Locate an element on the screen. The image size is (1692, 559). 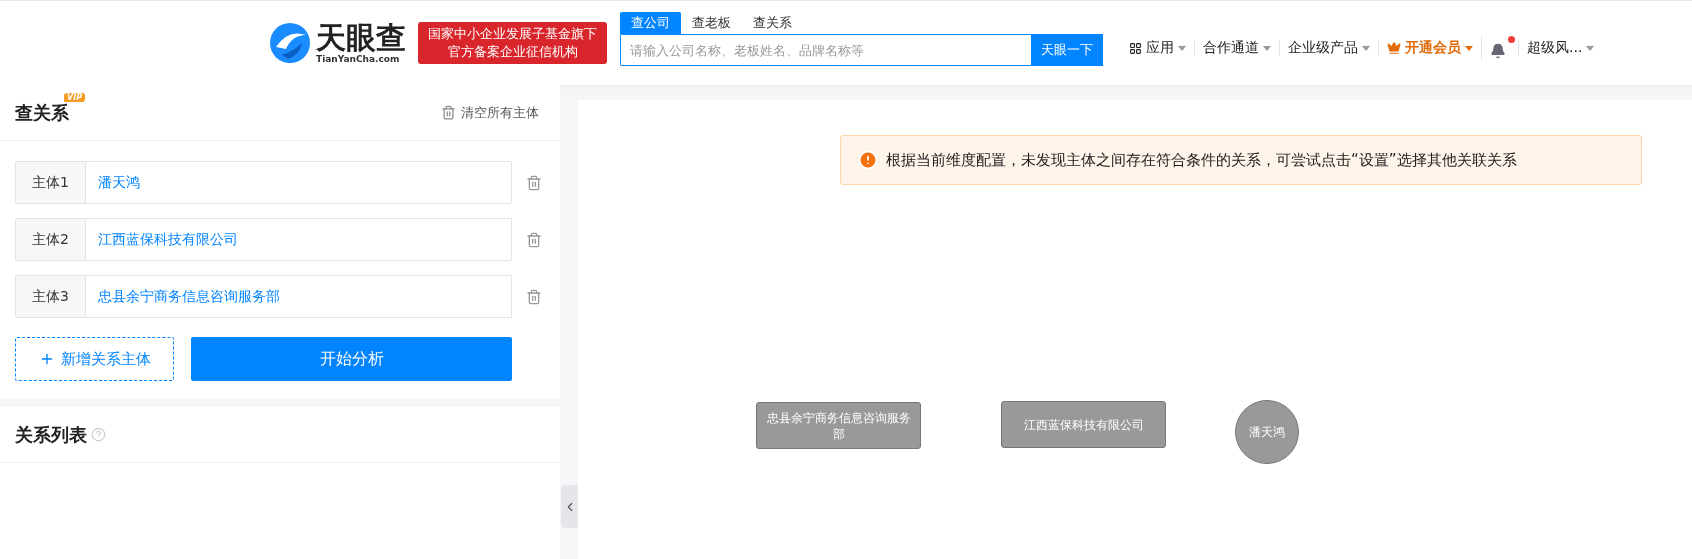
subject-field: 主体1 潘天鸿 is located at coordinates (263, 182).